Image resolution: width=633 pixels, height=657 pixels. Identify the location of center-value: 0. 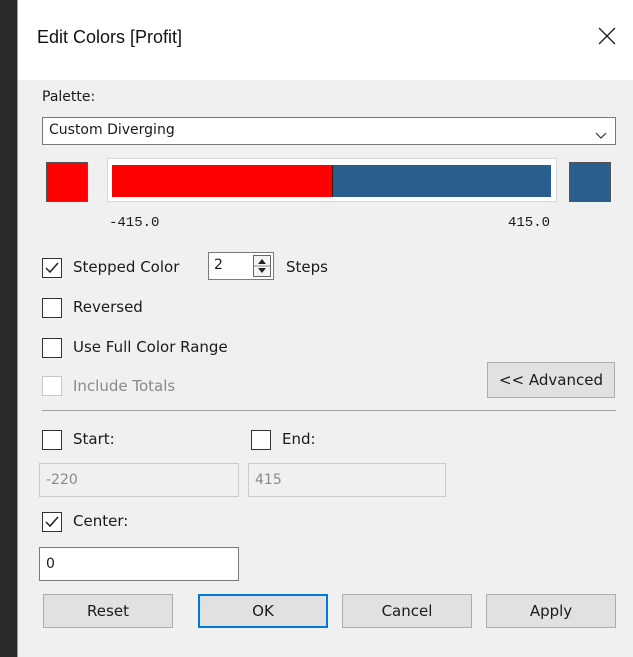
(50, 564).